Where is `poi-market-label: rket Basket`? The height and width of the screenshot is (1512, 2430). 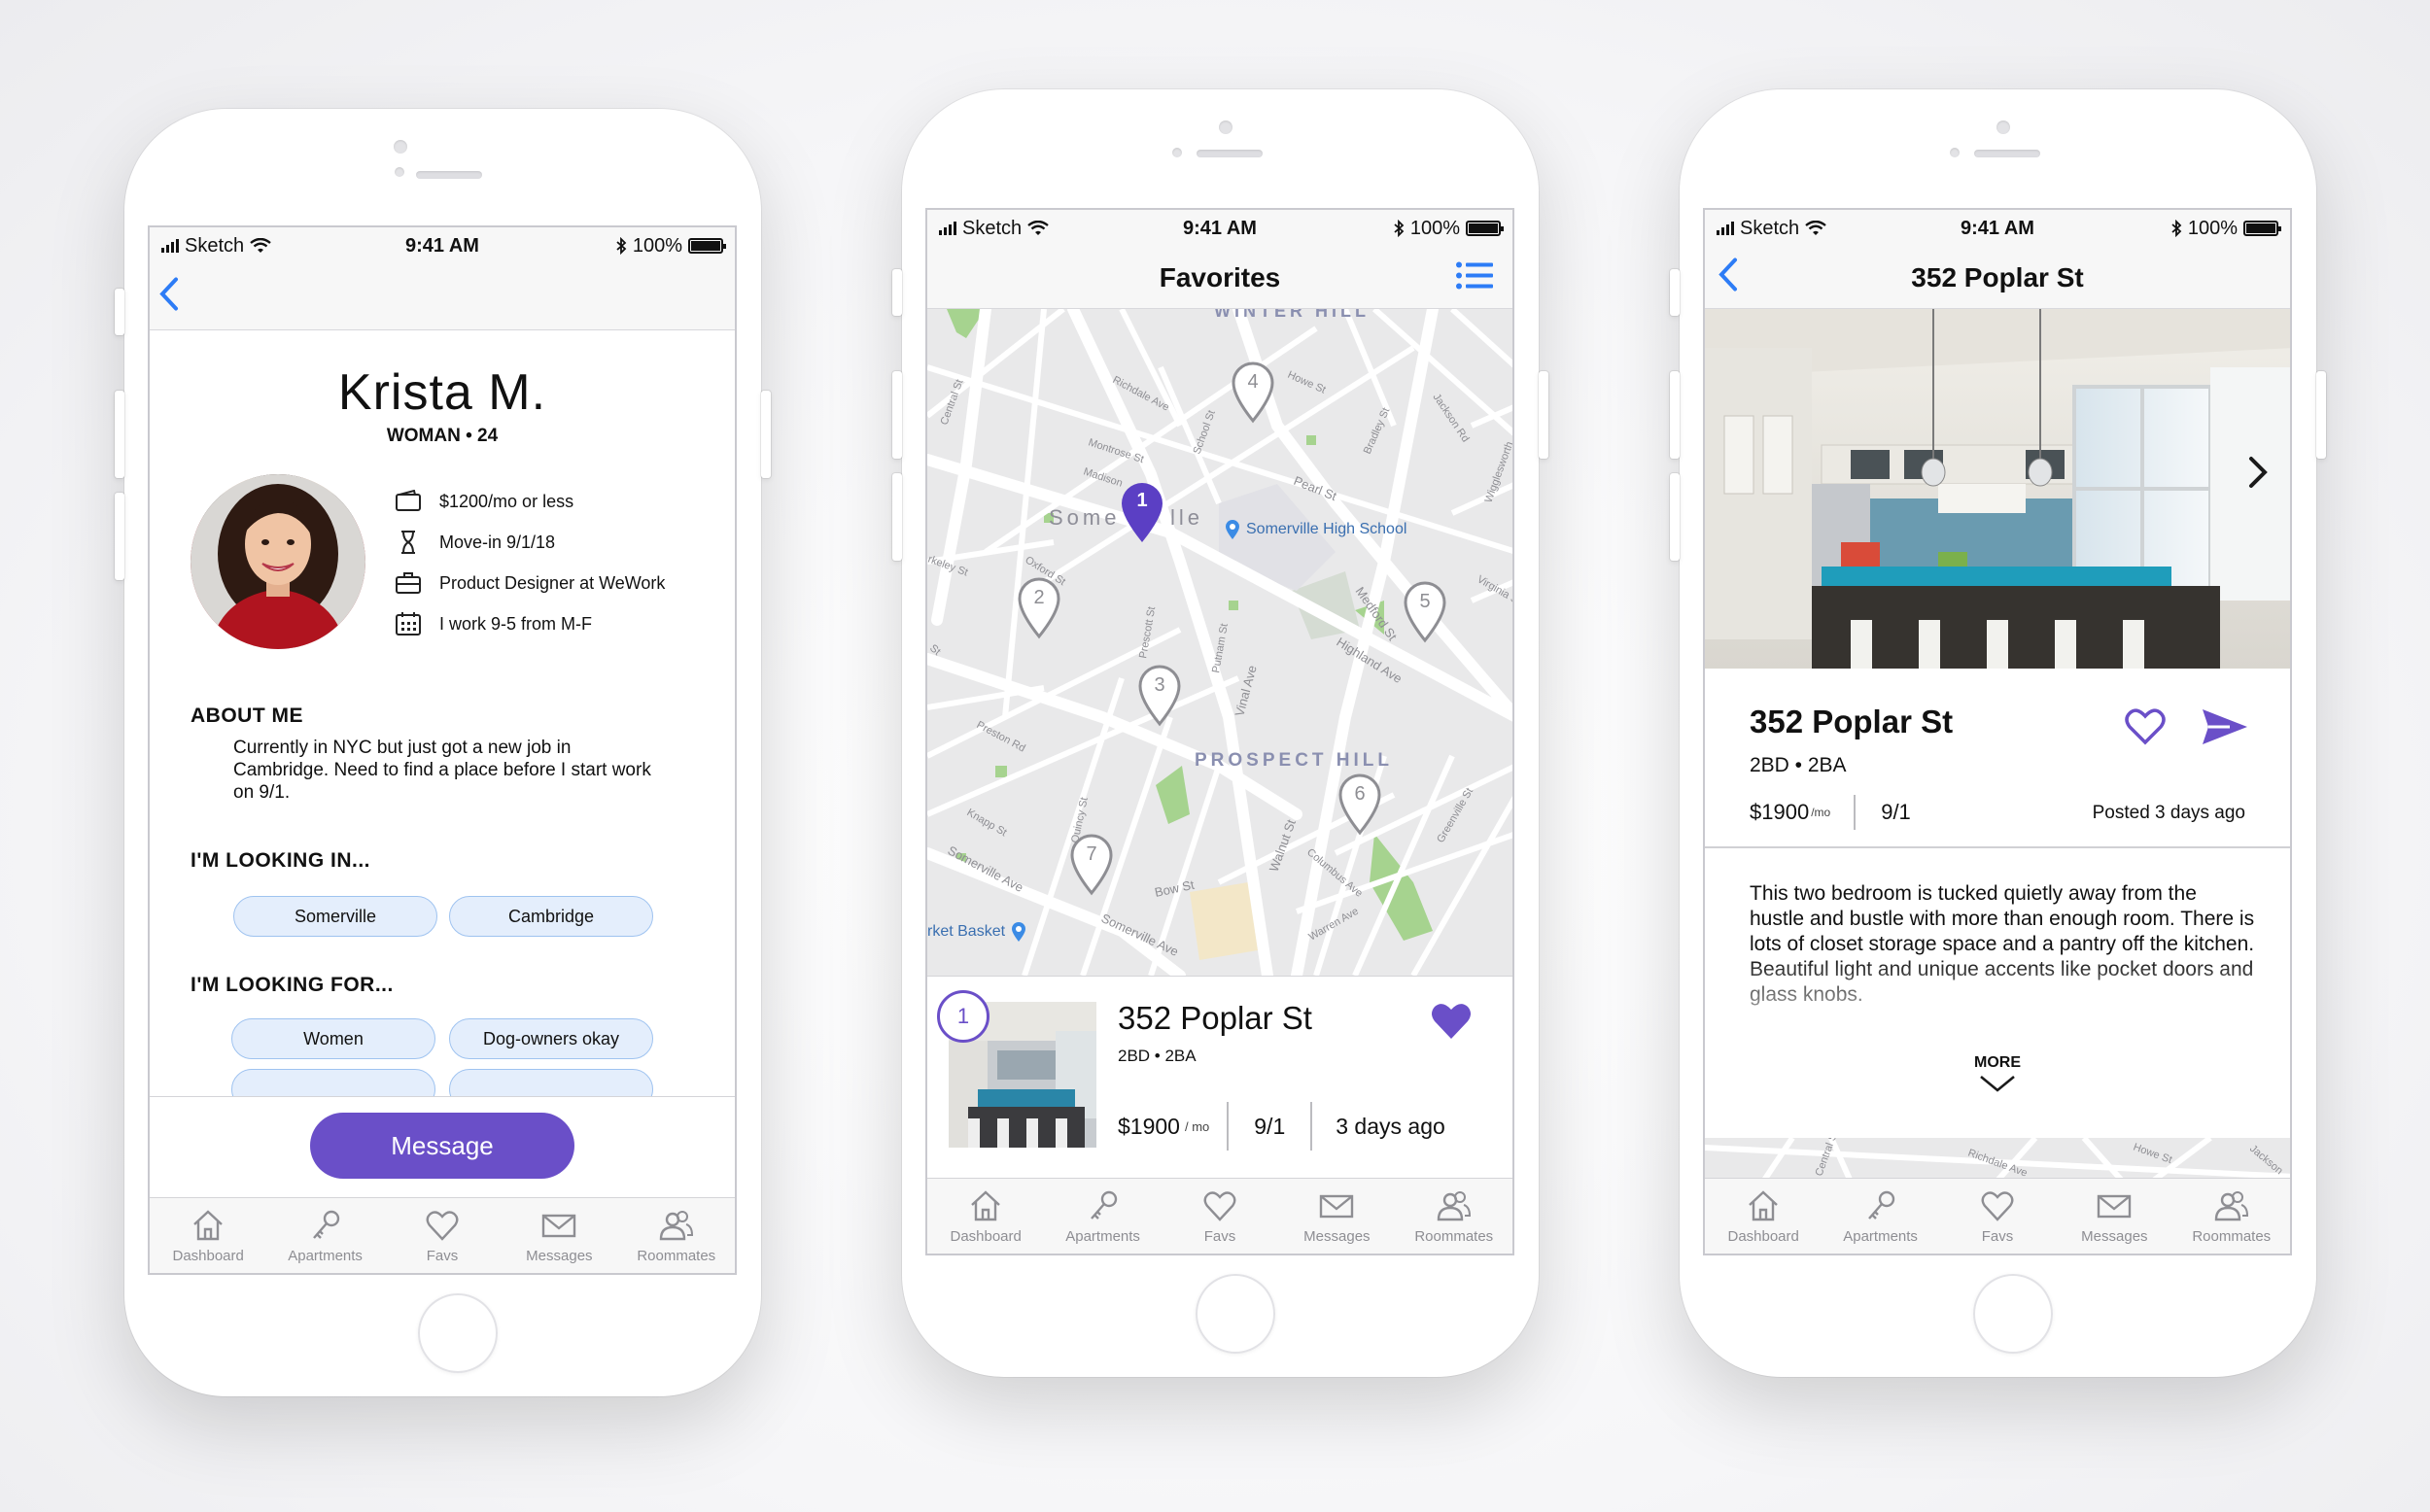 poi-market-label: rket Basket is located at coordinates (966, 931).